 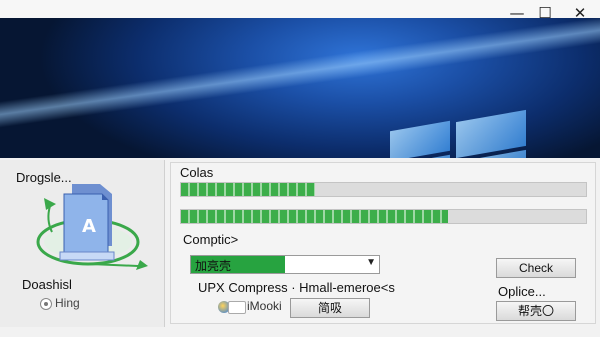 What do you see at coordinates (536, 268) in the screenshot?
I see `check-button: Check` at bounding box center [536, 268].